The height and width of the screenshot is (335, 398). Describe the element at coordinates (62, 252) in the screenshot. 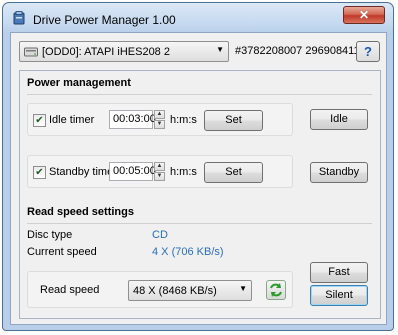

I see `current-speed-label: Current speed` at that location.